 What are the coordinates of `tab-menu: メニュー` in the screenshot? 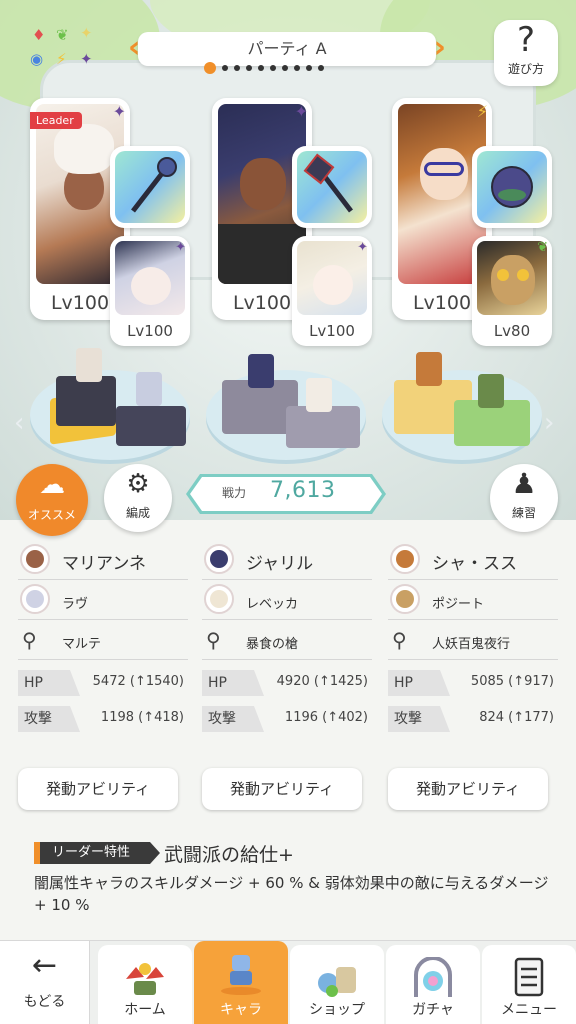 It's located at (529, 984).